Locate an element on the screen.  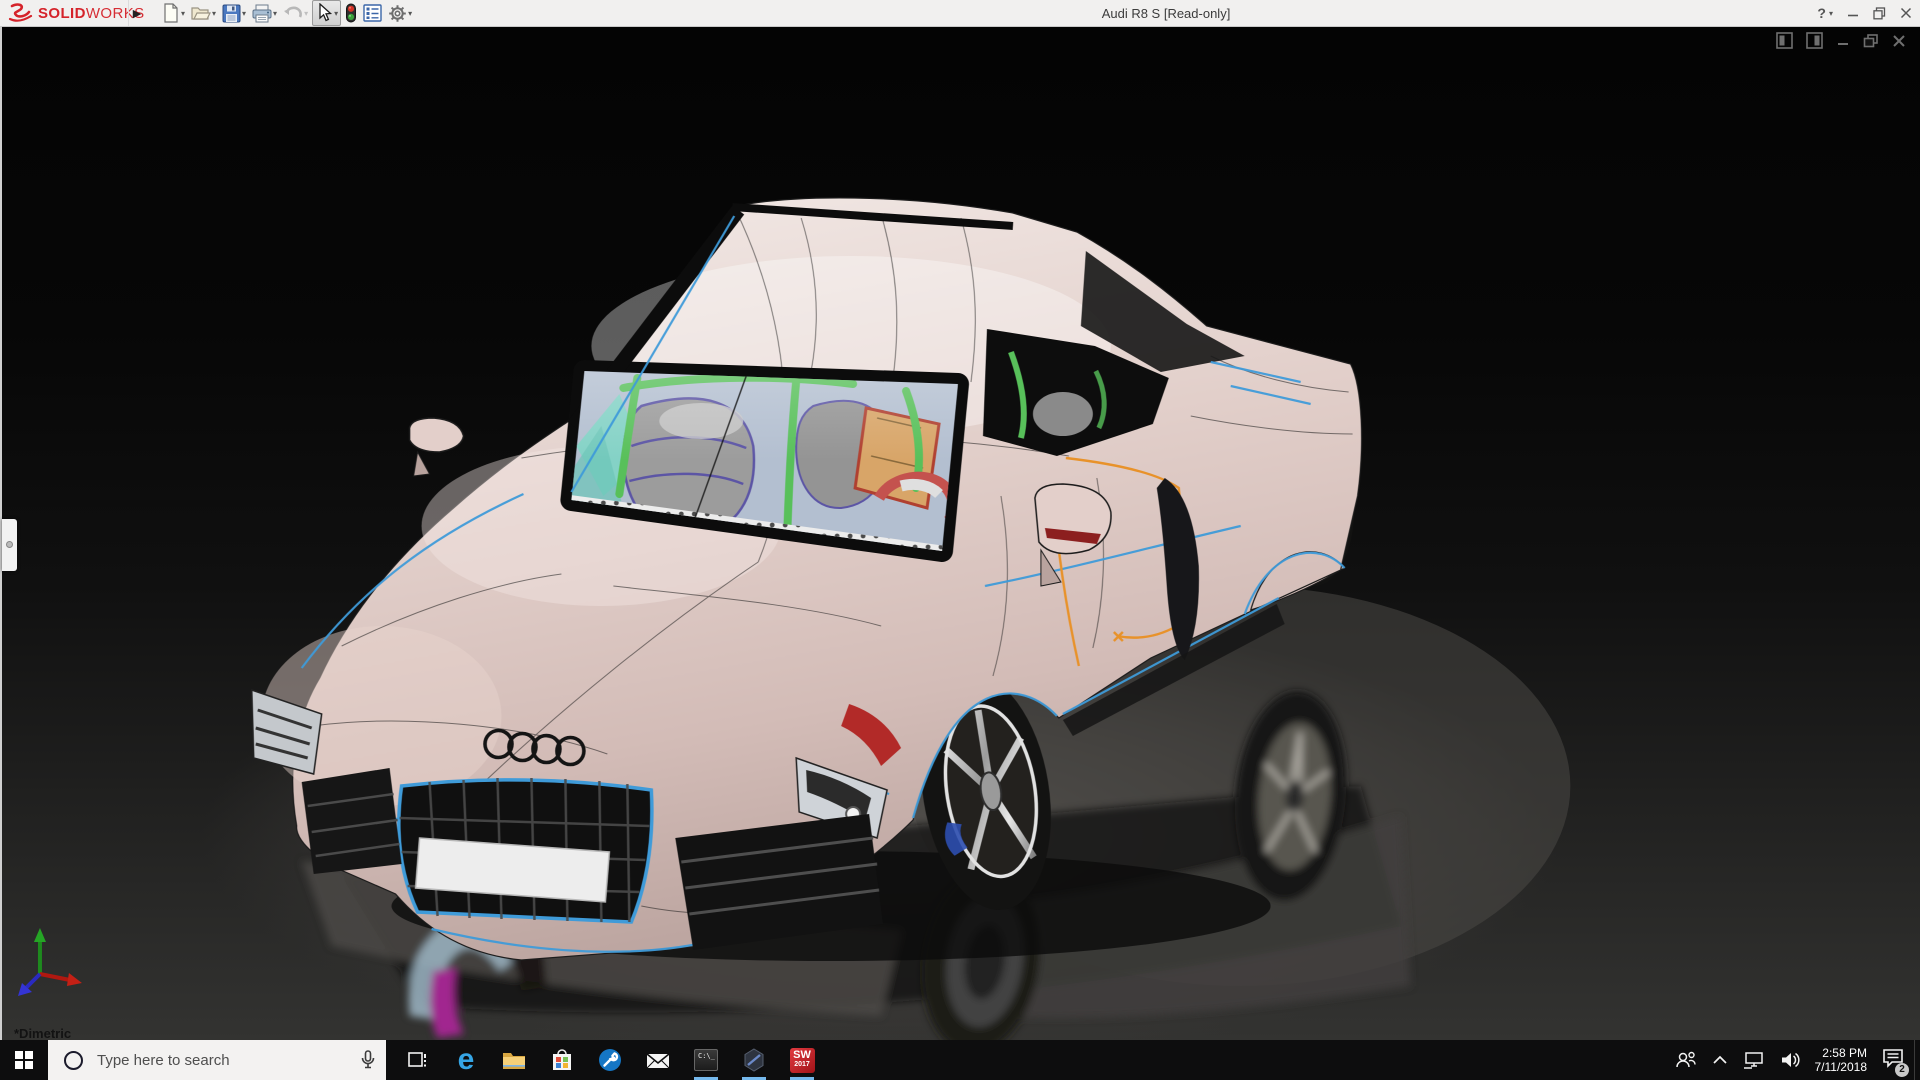
tray-date: 7/11/2018 is located at coordinates (1841, 1067).